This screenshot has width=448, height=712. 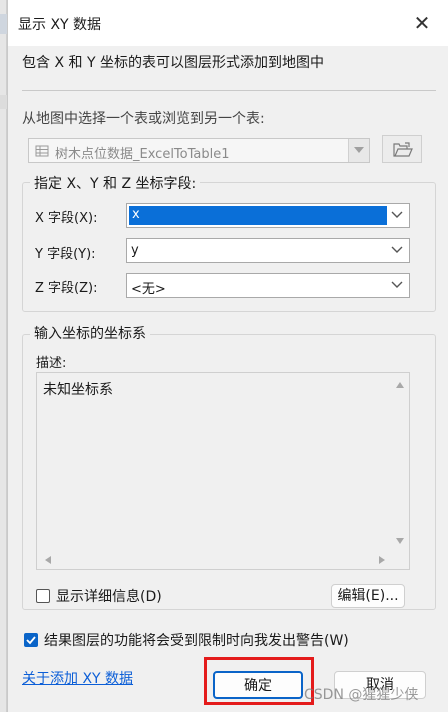 I want to click on scrollbar-corner, so click(x=400, y=560).